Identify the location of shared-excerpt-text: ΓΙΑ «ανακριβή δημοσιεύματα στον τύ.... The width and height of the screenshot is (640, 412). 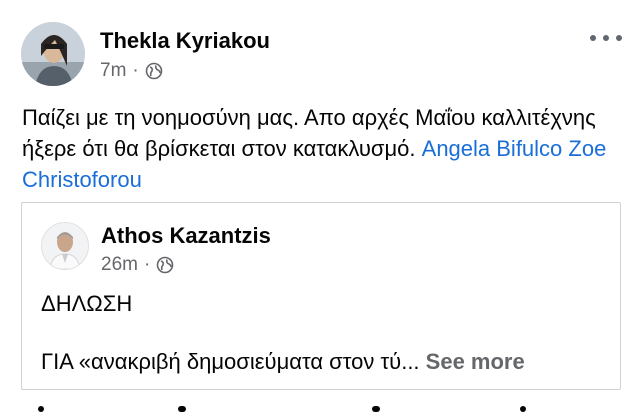
(230, 361).